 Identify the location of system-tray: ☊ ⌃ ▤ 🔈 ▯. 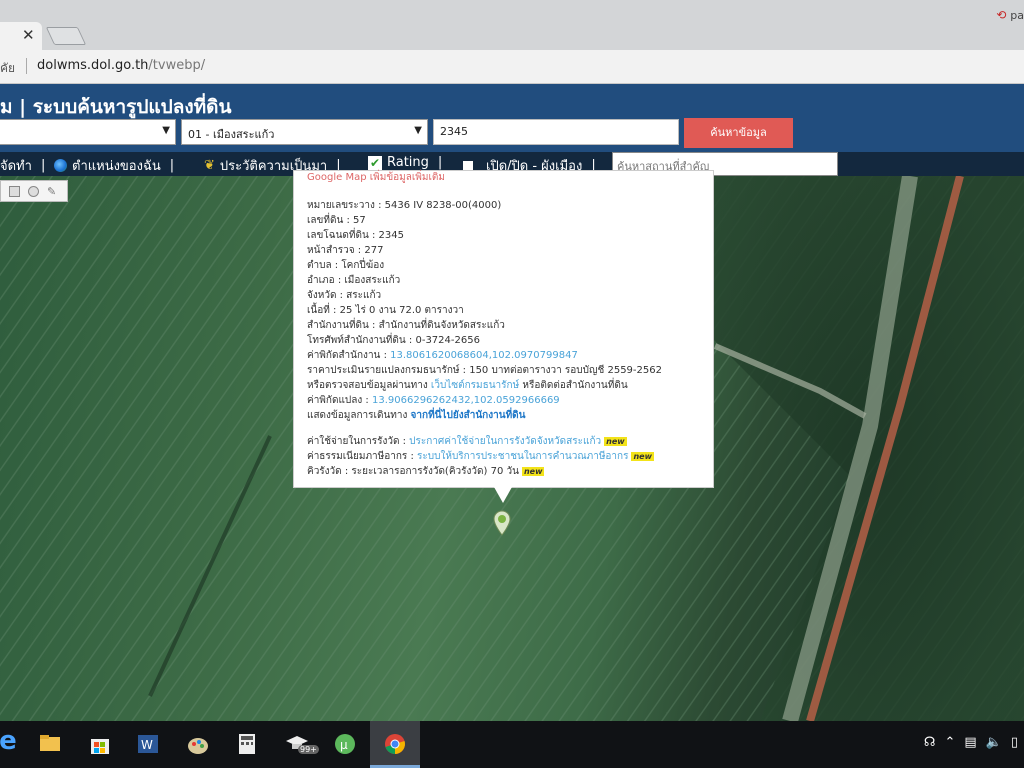
(971, 742).